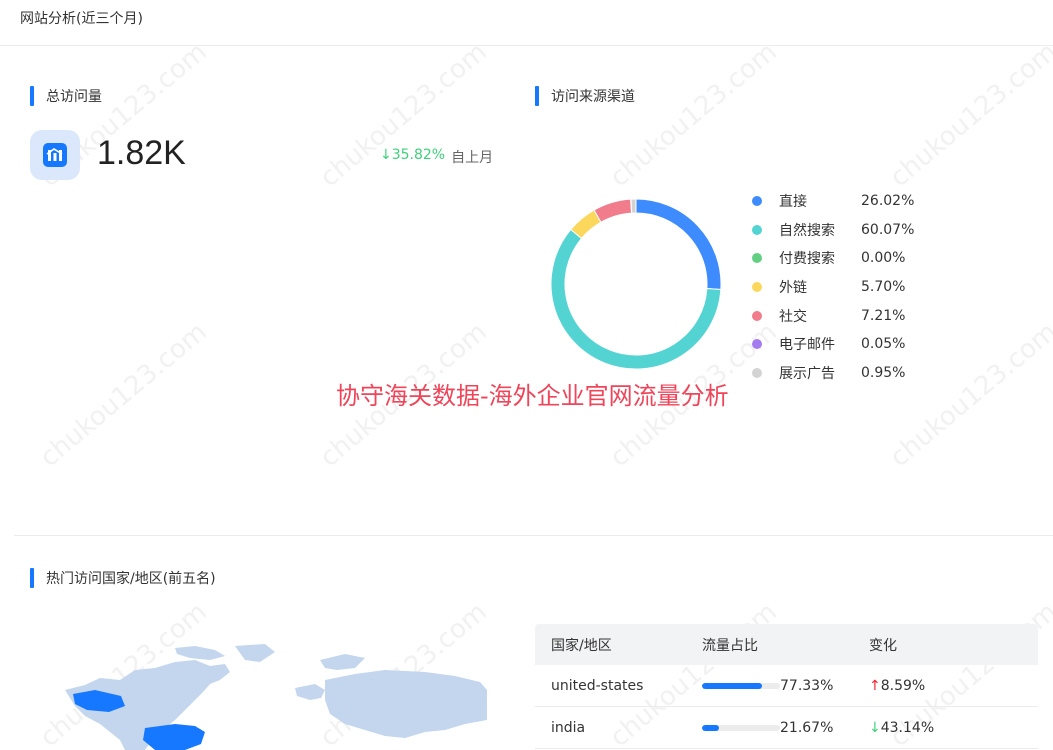  I want to click on share-percent: 21.67%, so click(807, 727).